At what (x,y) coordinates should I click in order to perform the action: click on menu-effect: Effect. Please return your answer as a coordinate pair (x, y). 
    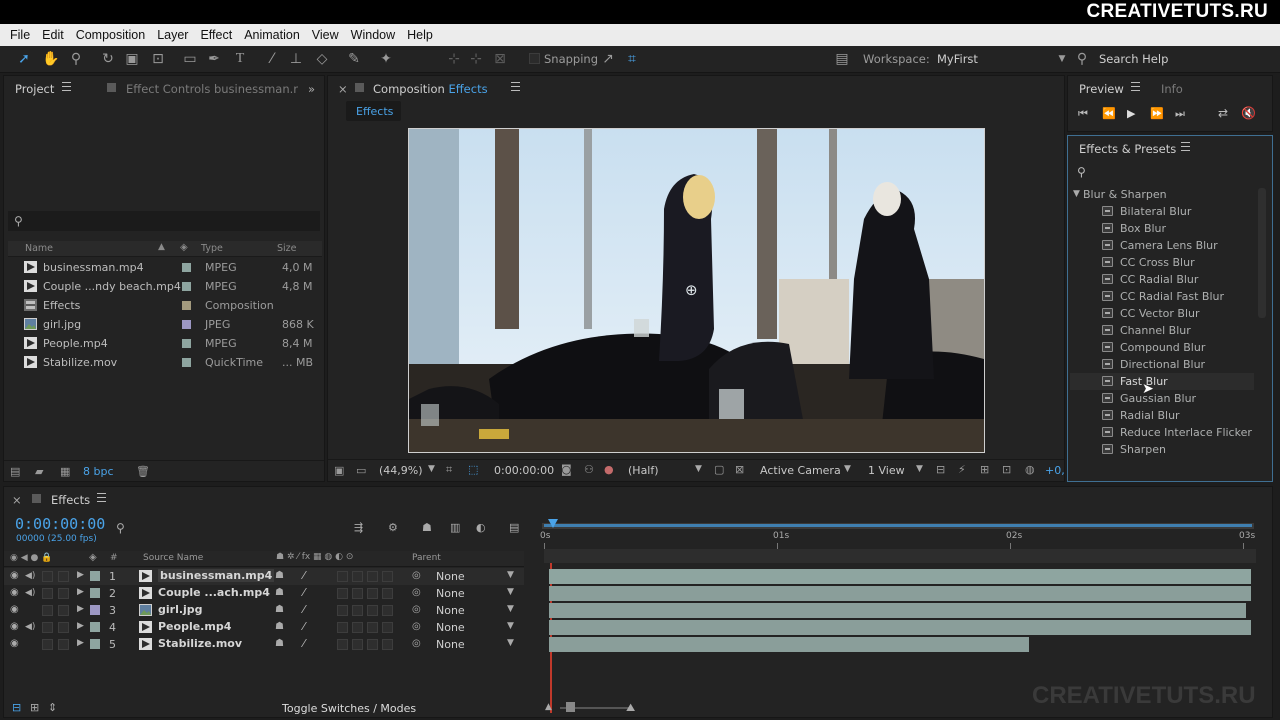
    Looking at the image, I should click on (216, 35).